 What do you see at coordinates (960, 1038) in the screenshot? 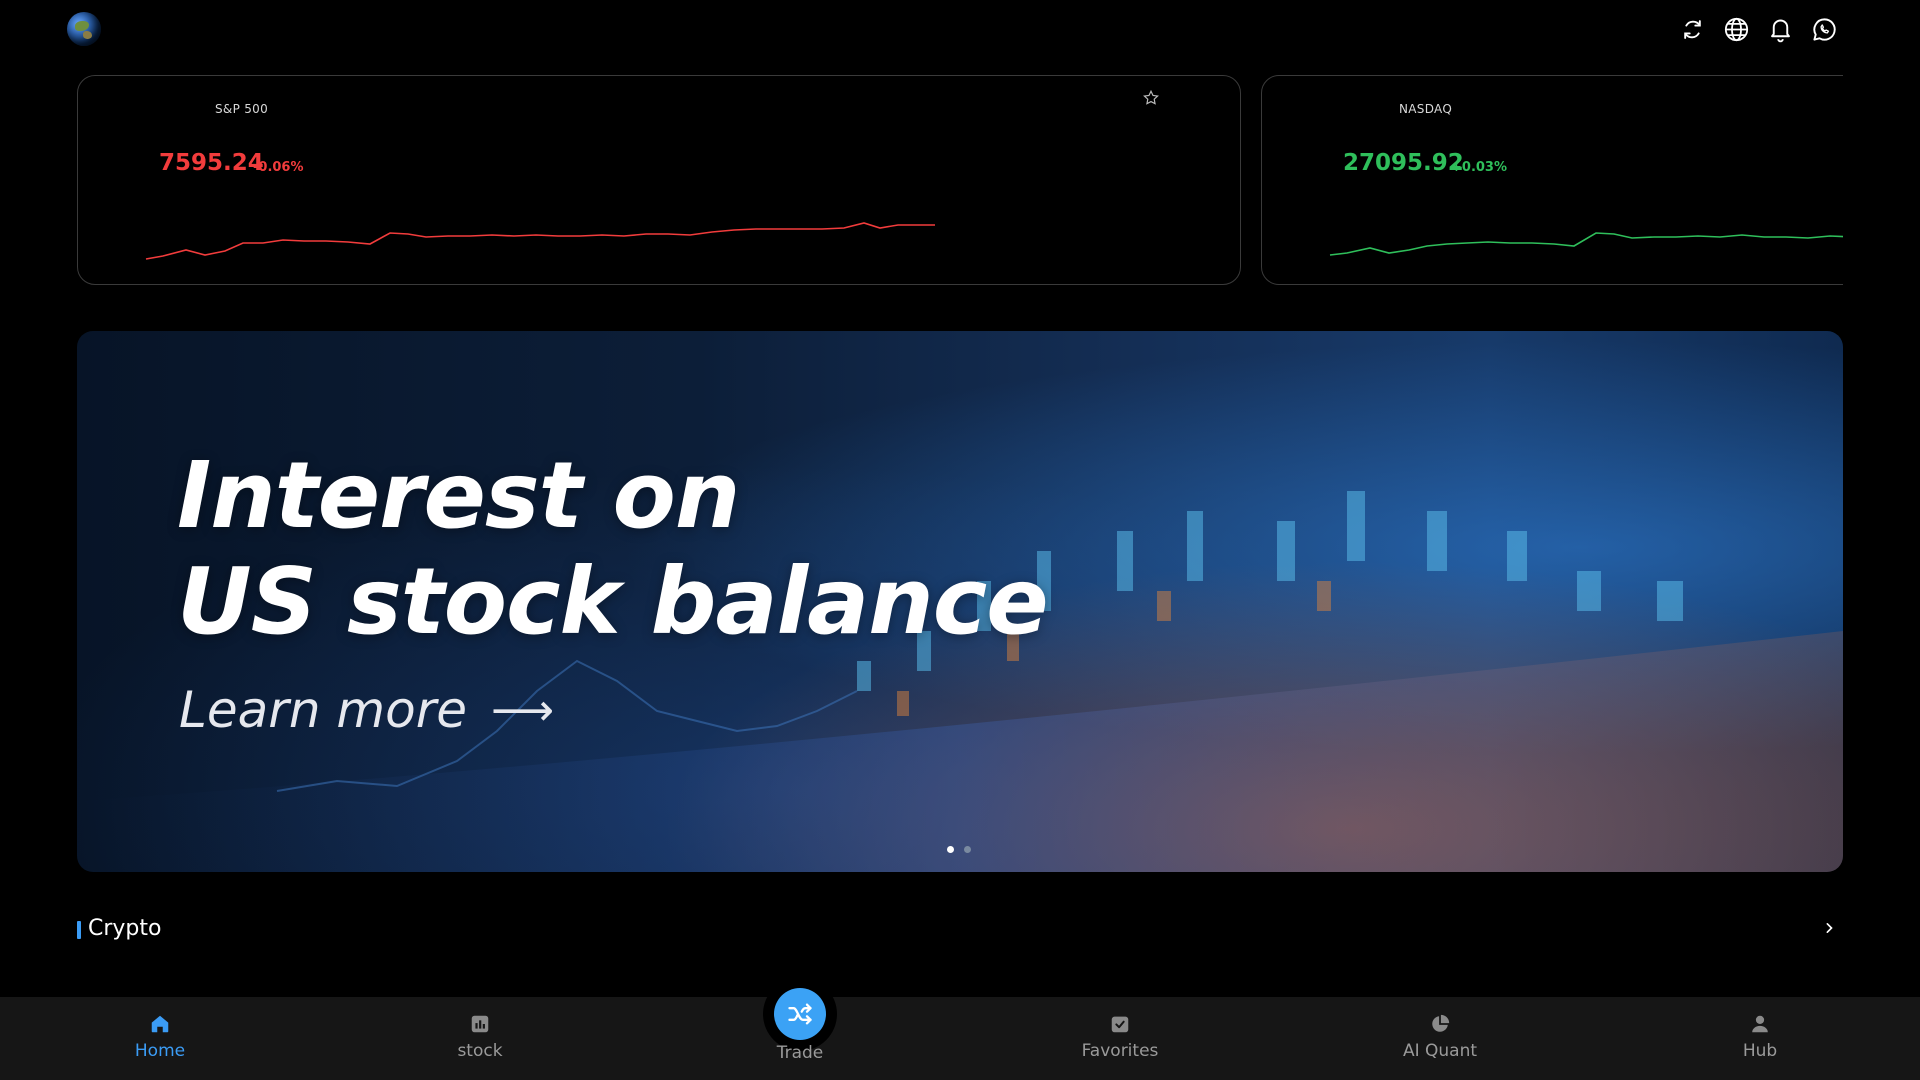
I see `bottom-tab-bar: Home stock Favorites AI Quant Hub` at bounding box center [960, 1038].